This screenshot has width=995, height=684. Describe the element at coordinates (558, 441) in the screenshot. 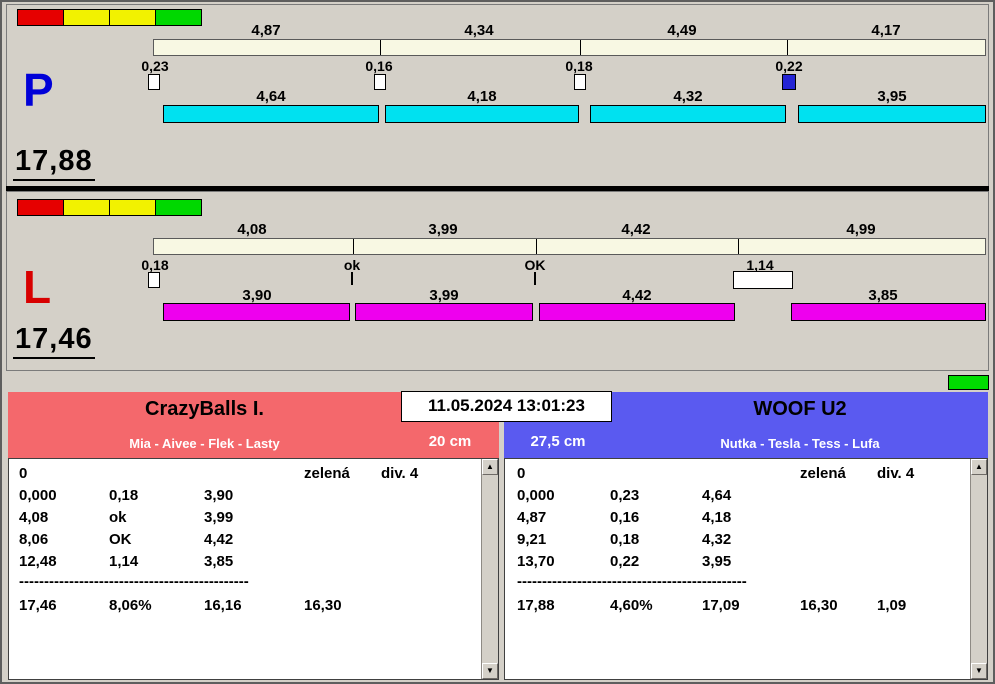

I see `jump-height: 27,5 cm` at that location.